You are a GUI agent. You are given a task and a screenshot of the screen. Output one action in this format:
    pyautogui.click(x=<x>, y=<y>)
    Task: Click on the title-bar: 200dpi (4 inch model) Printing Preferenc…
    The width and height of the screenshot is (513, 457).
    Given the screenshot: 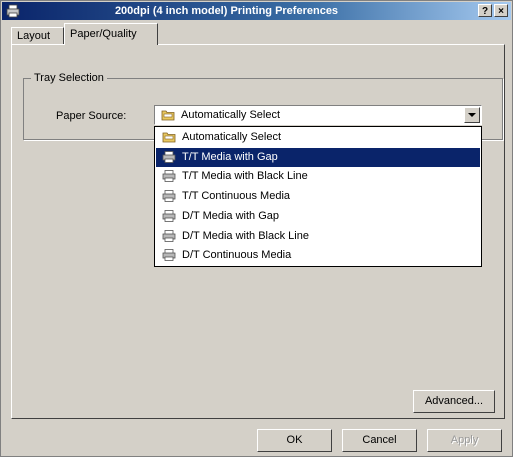 What is the action you would take?
    pyautogui.click(x=256, y=11)
    